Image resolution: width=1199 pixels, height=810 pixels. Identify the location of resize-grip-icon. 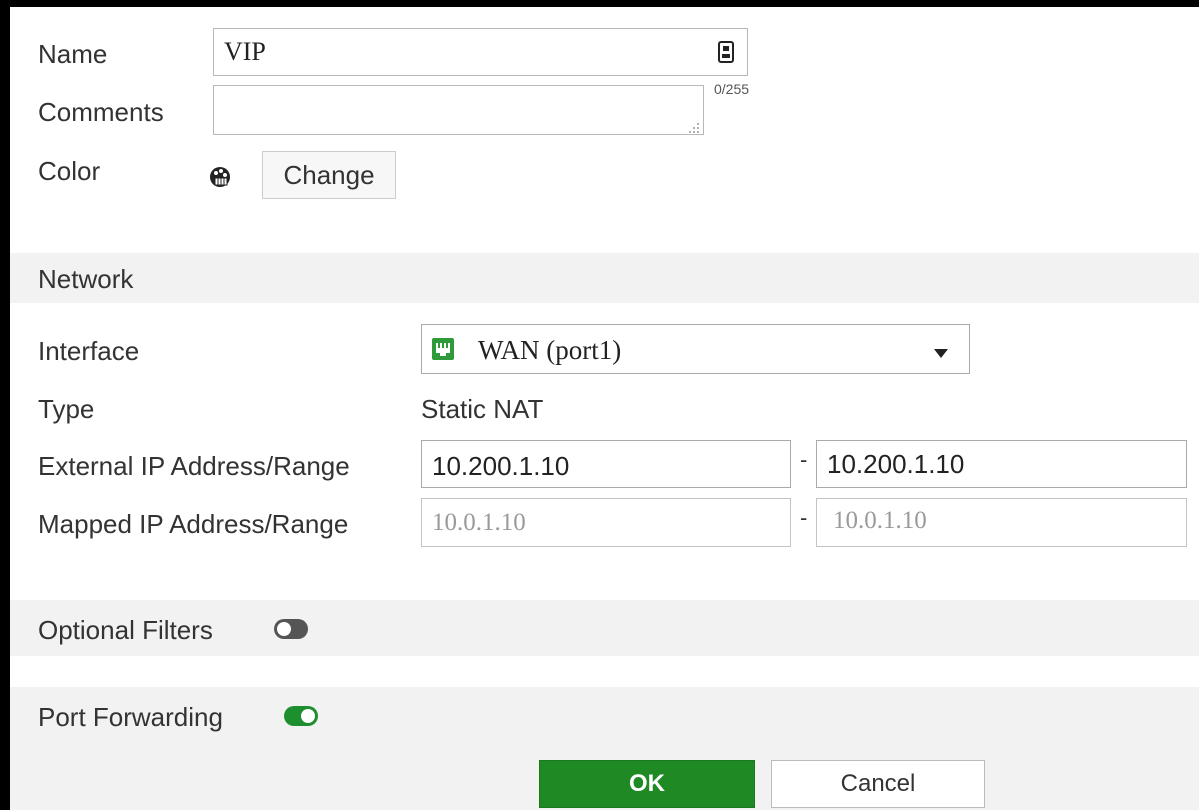
(694, 126).